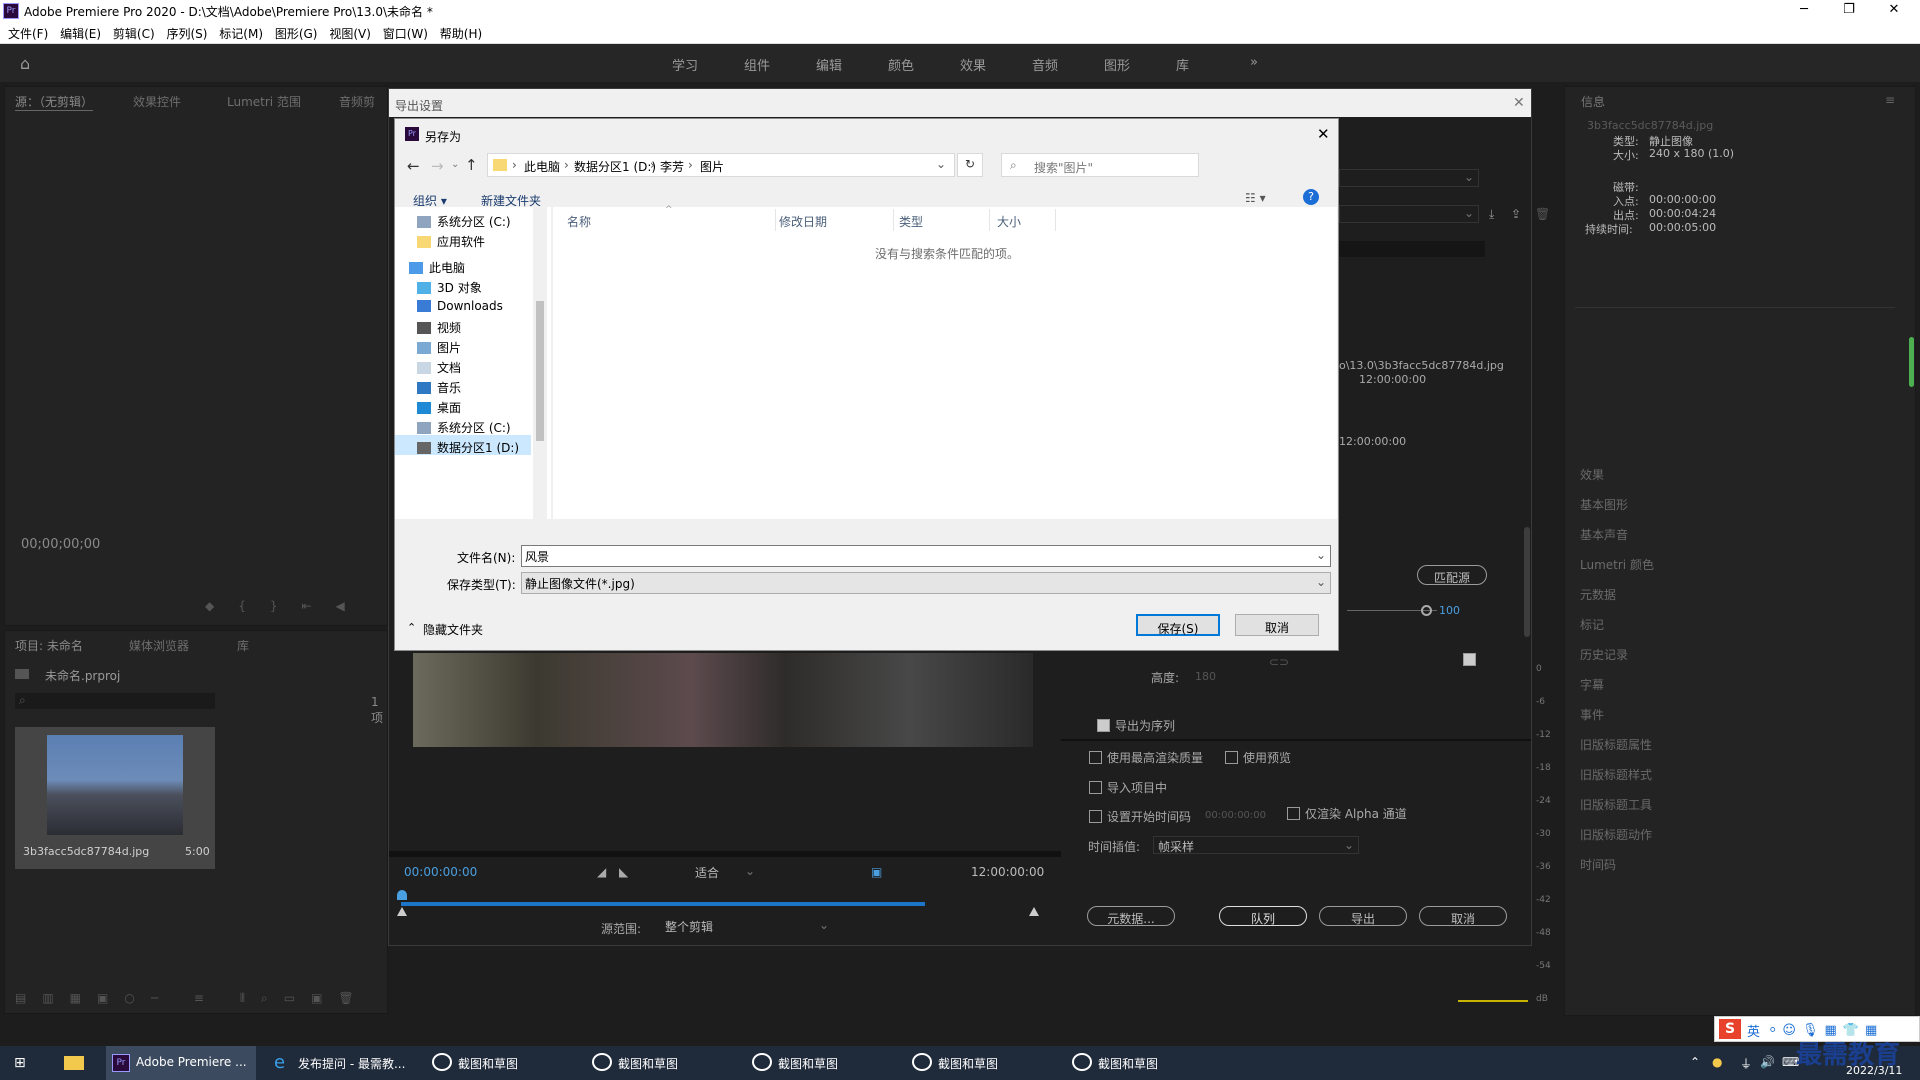  Describe the element at coordinates (440, 872) in the screenshot. I see `timeline-start-timecode: 00:00:00:00` at that location.